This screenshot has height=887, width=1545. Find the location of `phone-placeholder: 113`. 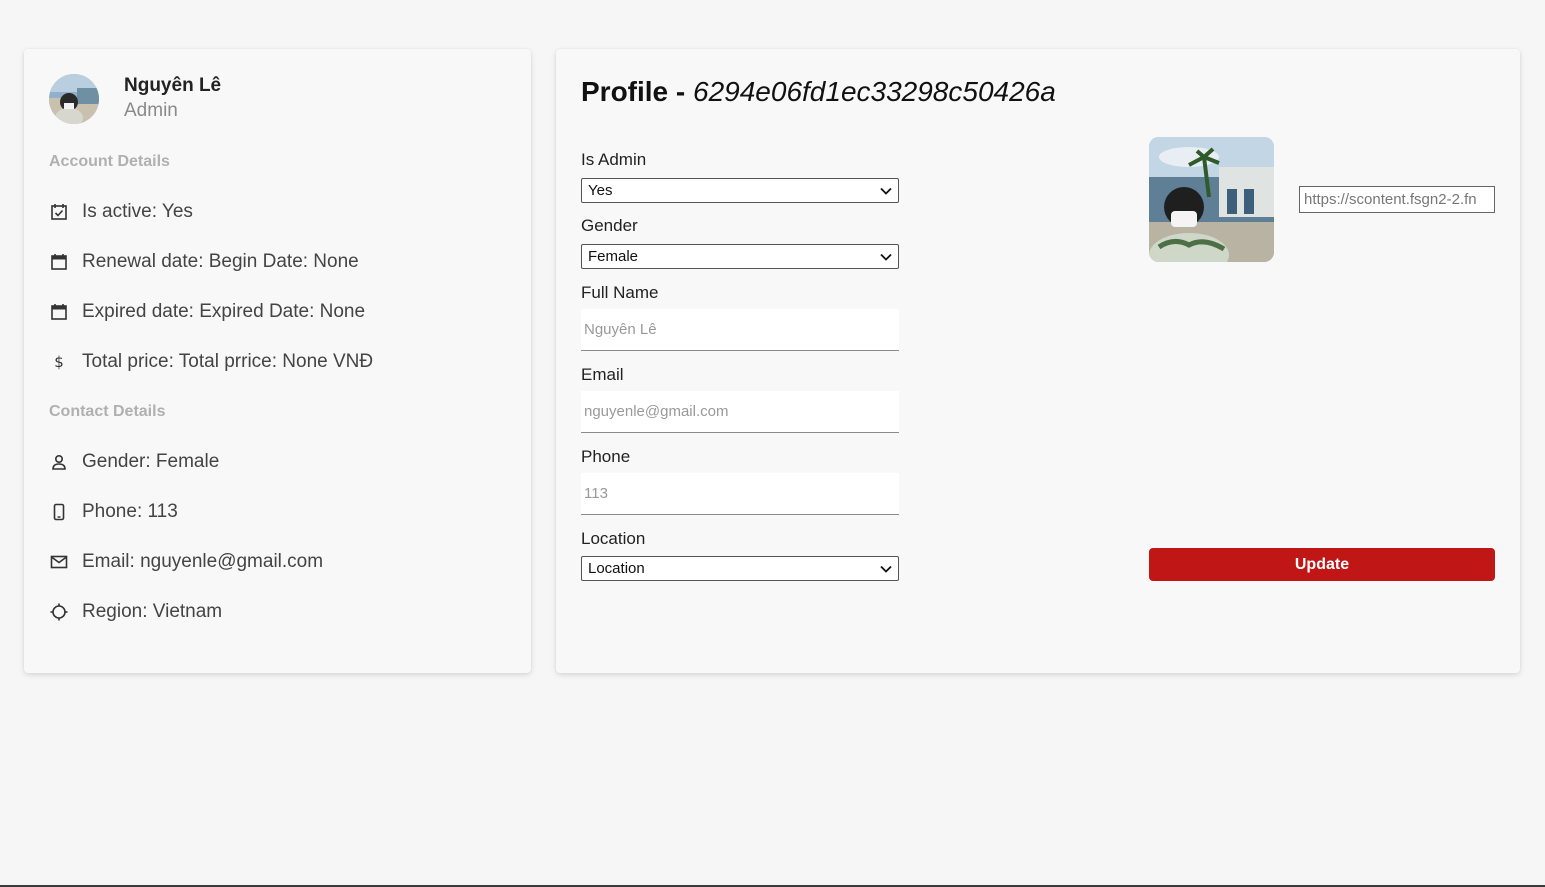

phone-placeholder: 113 is located at coordinates (596, 493).